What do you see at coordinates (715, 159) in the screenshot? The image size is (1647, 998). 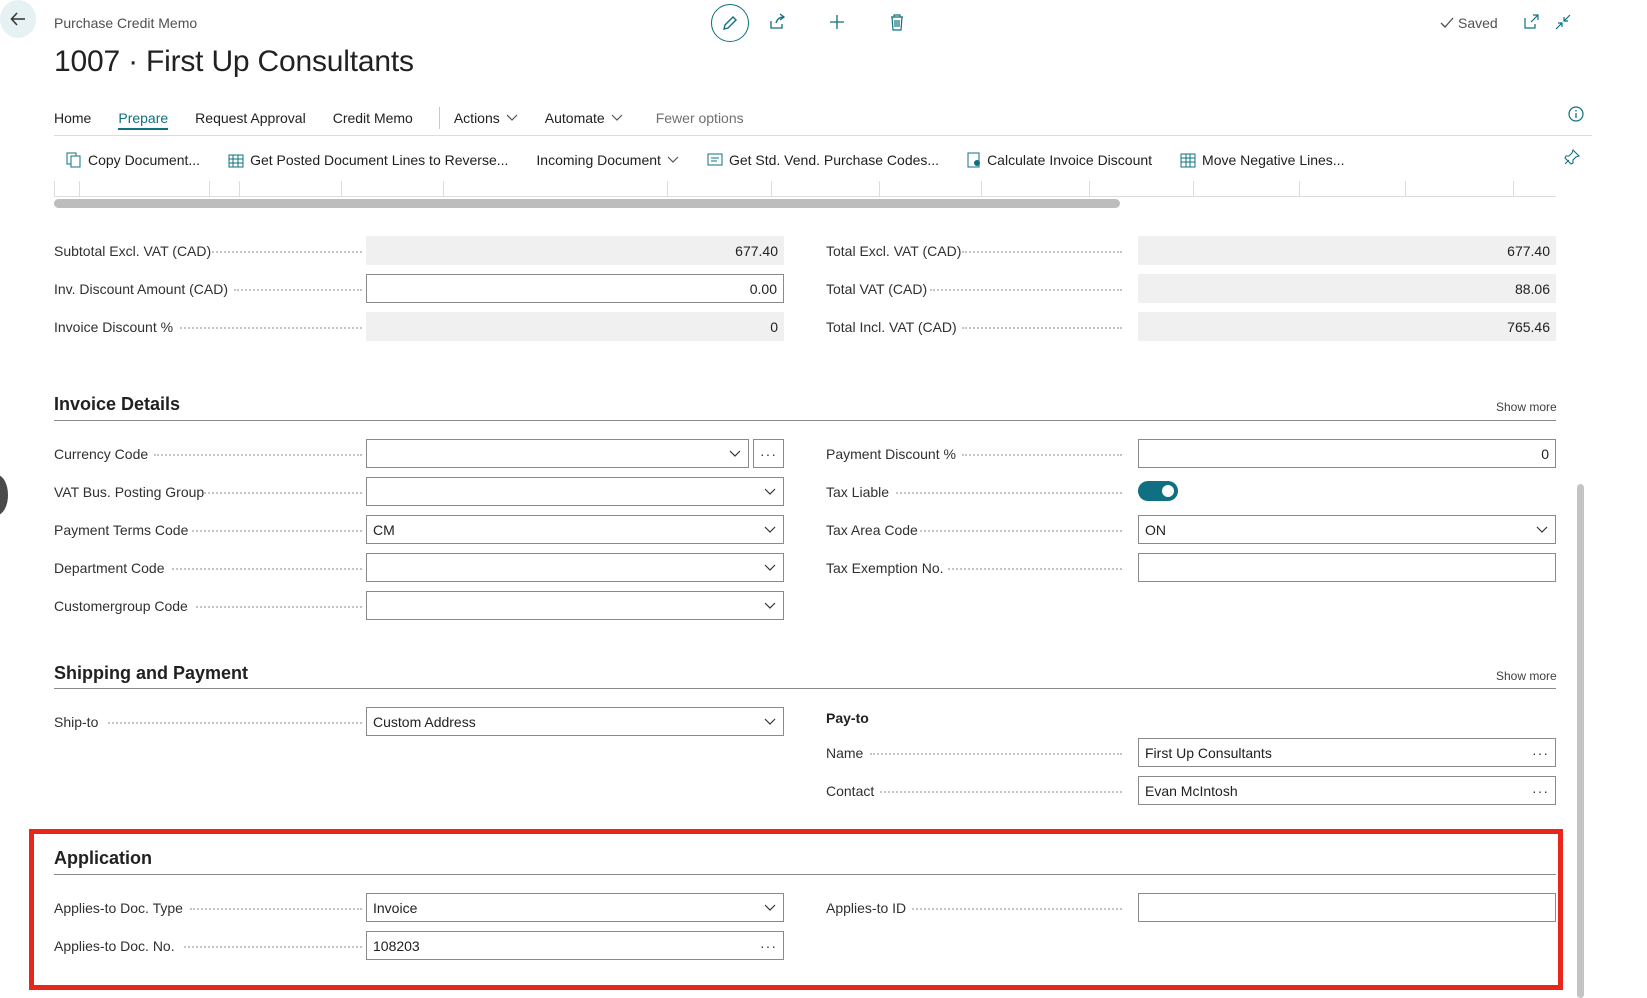 I see `purchase-codes-icon` at bounding box center [715, 159].